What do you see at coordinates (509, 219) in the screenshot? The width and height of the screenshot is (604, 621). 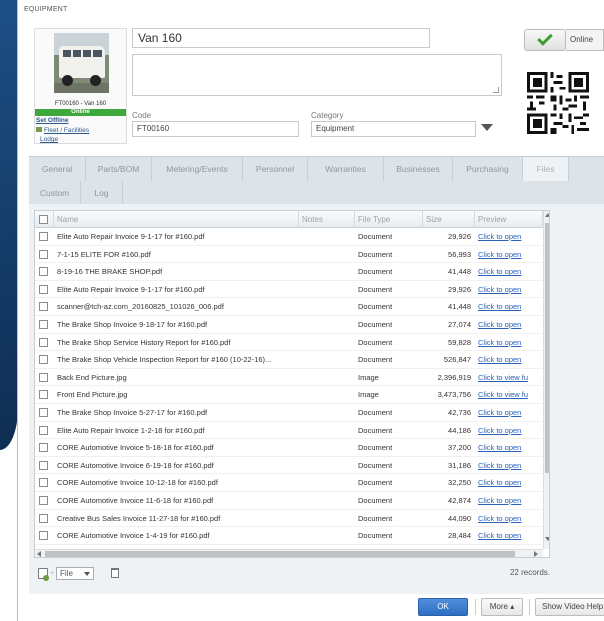 I see `column-header-preview: Preview` at bounding box center [509, 219].